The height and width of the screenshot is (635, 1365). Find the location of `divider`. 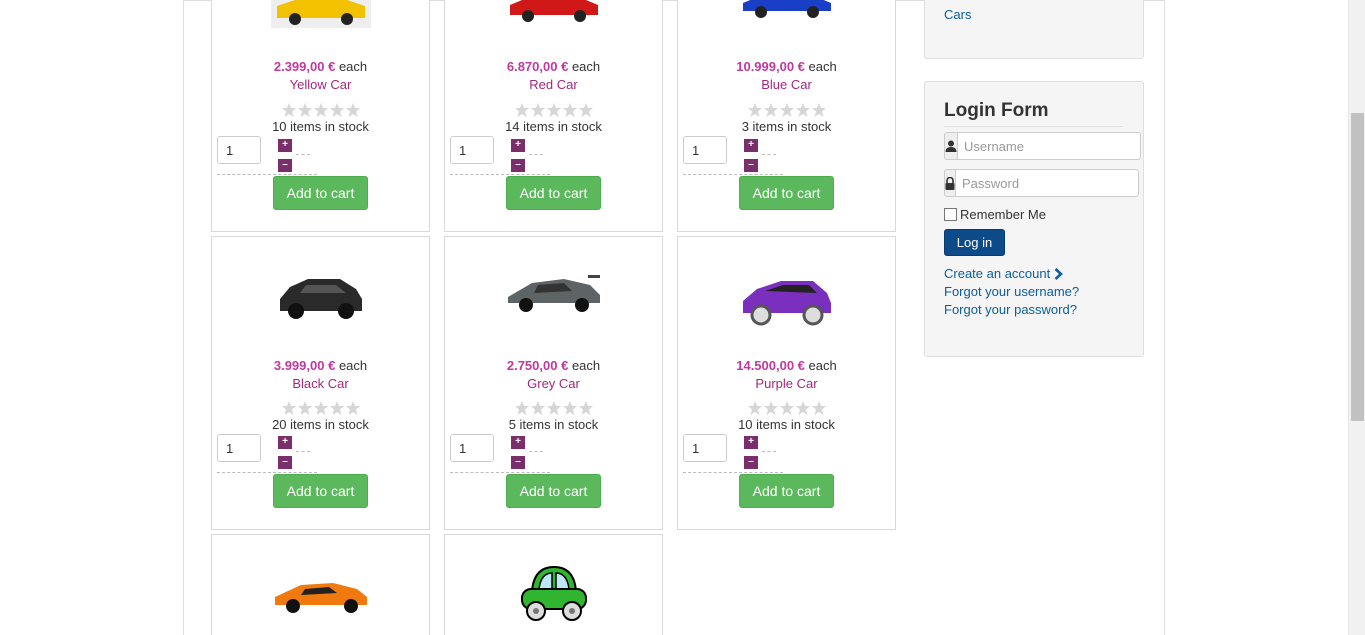

divider is located at coordinates (1033, 126).